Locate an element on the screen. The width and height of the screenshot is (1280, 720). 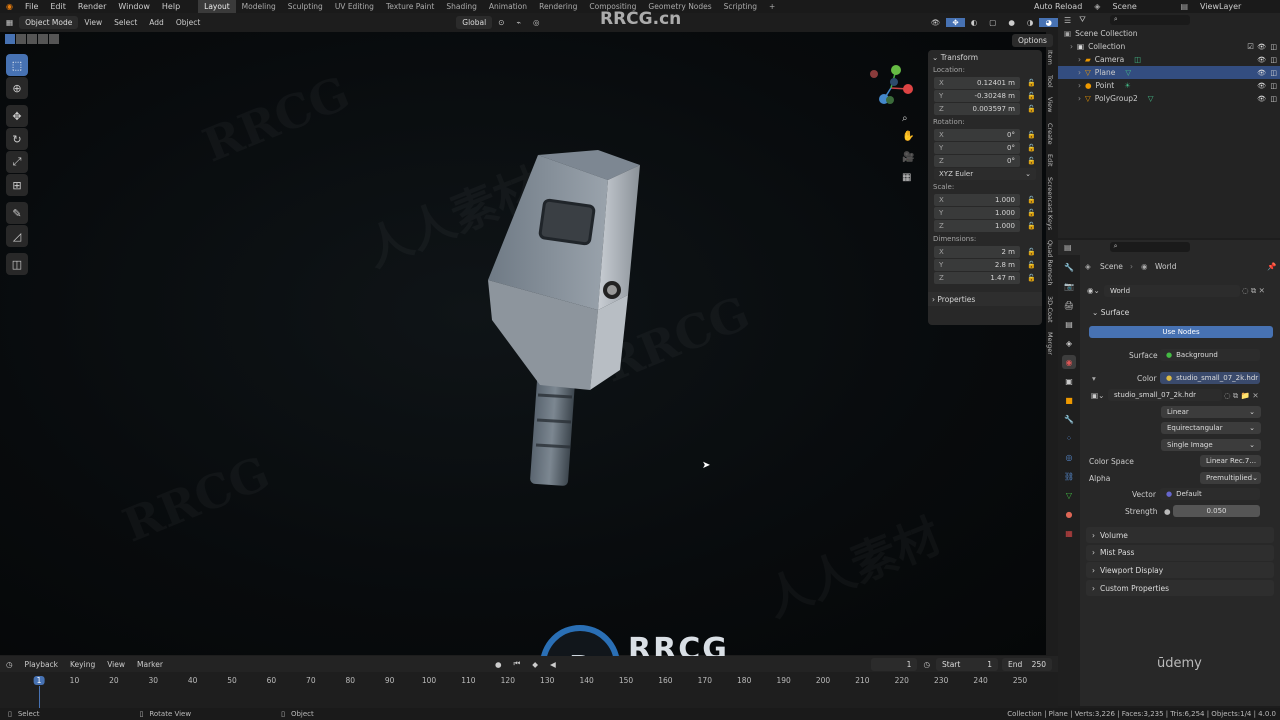
playhead-line is located at coordinates (39, 697).